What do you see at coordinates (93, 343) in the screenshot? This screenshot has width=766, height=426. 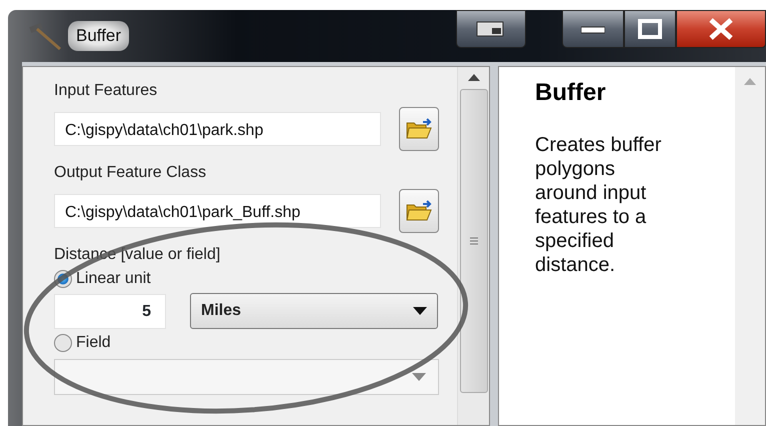 I see `radio-label: Field` at bounding box center [93, 343].